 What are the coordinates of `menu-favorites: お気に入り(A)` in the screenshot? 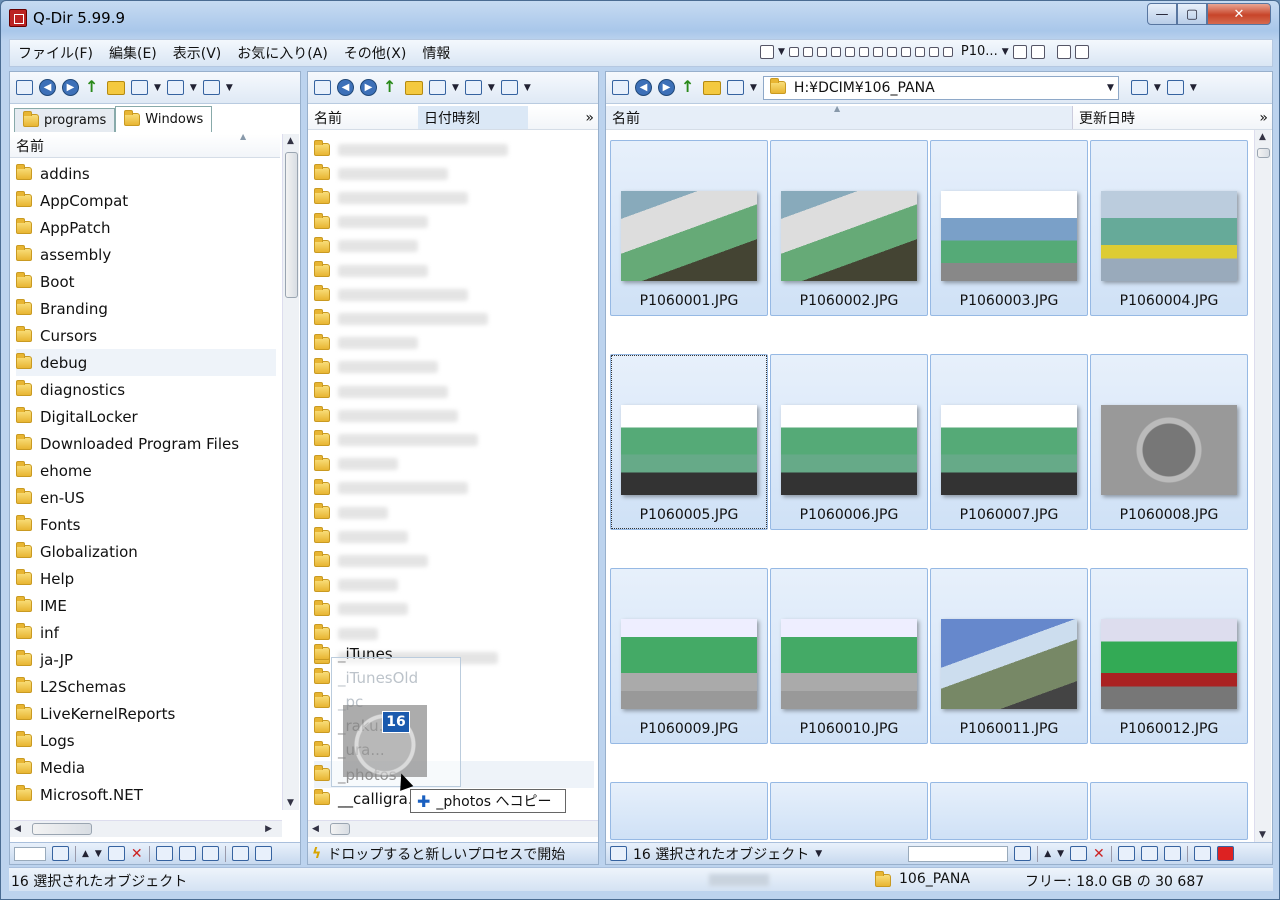 It's located at (282, 53).